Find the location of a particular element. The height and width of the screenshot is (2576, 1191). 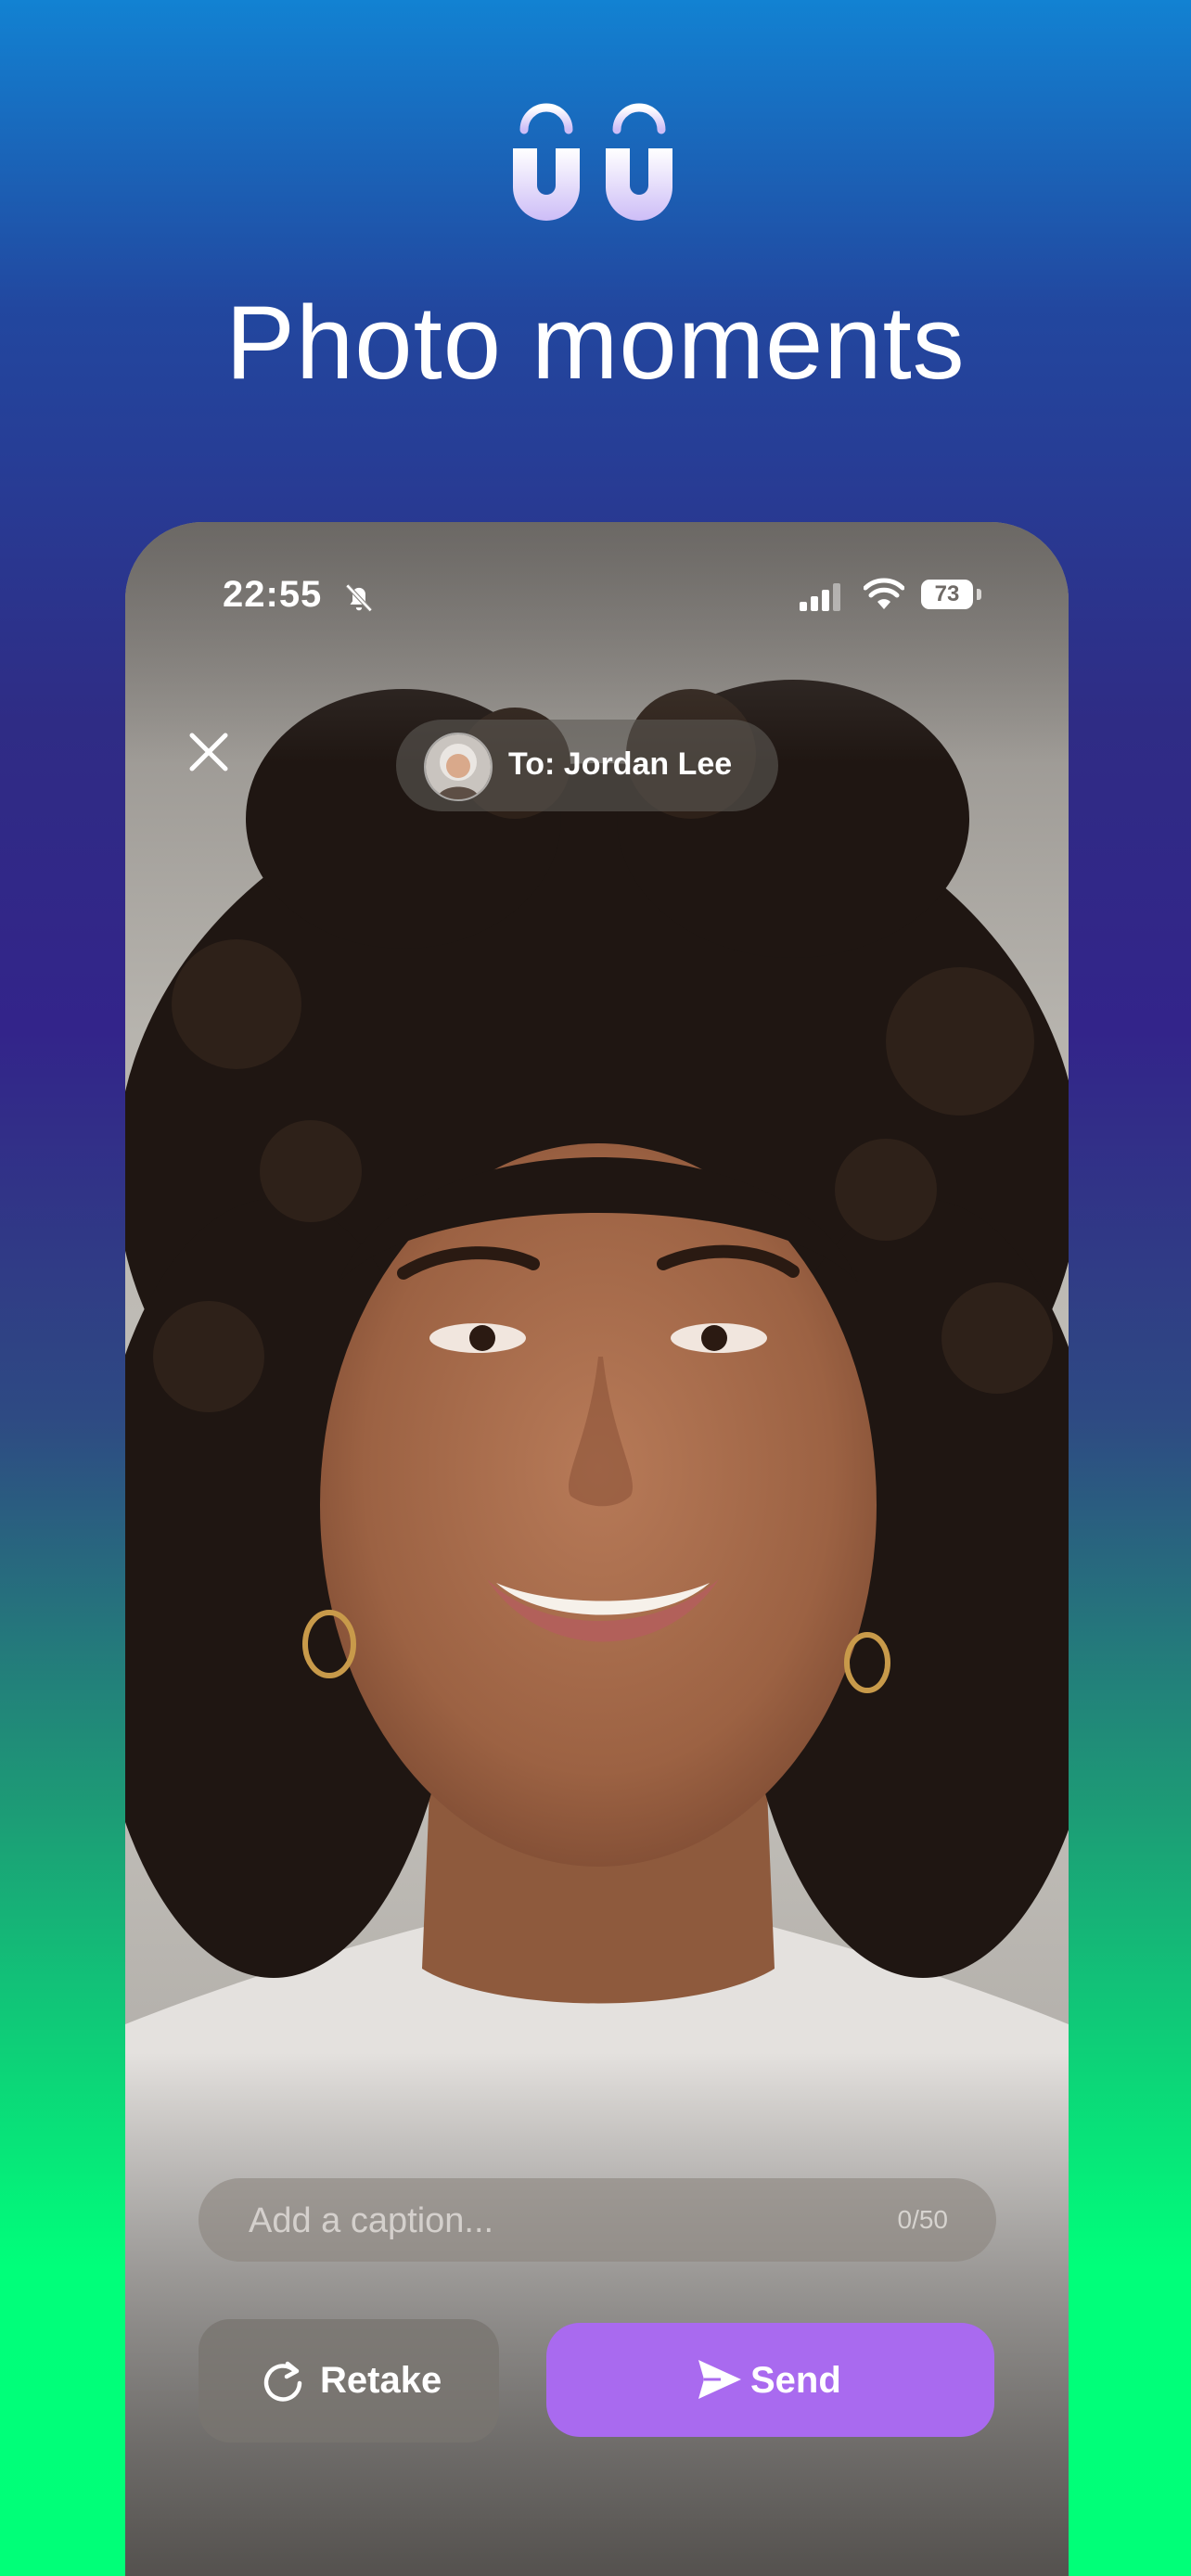

status-time: 22:55 is located at coordinates (273, 595).